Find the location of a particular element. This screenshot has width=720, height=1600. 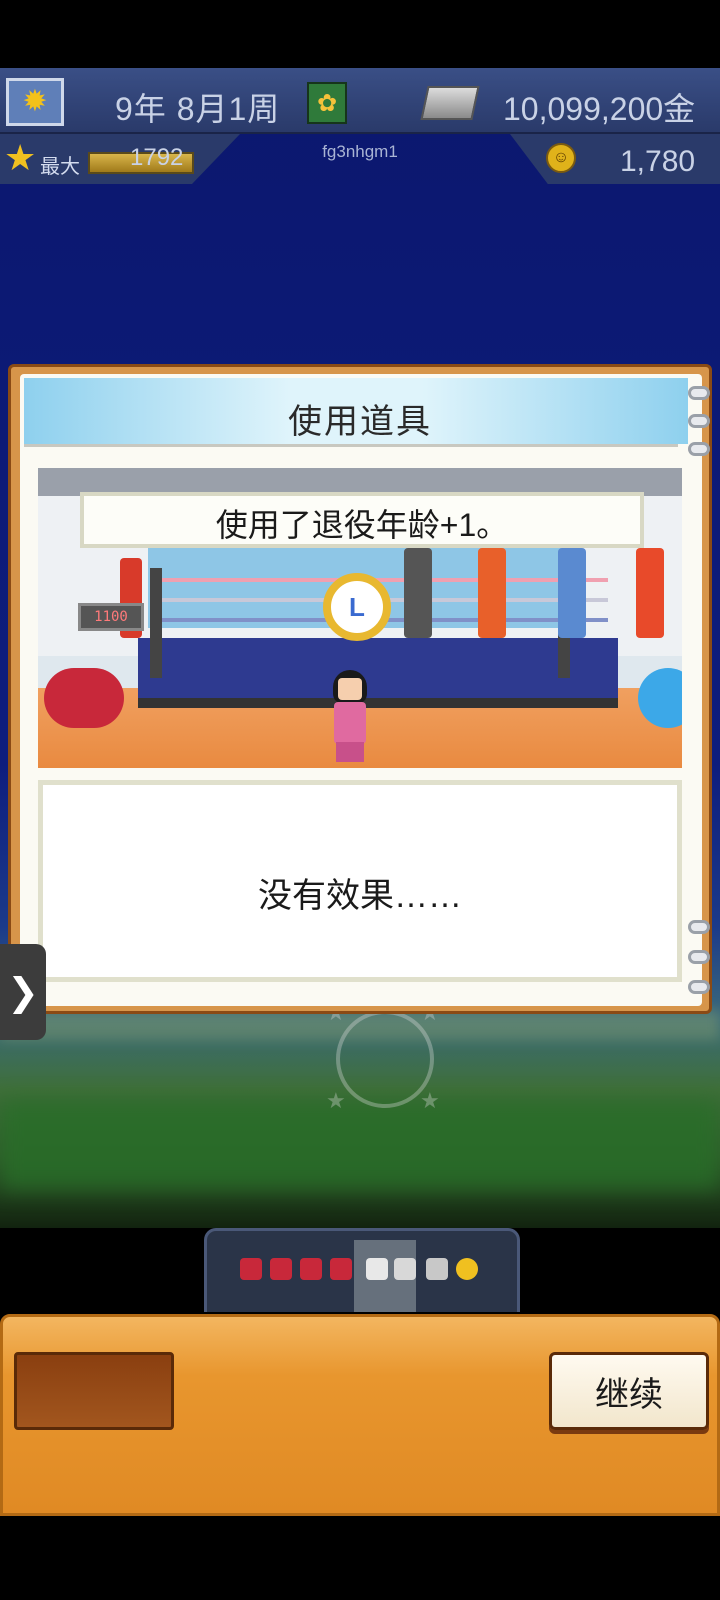

settings-icon: ✹ is located at coordinates (35, 101).